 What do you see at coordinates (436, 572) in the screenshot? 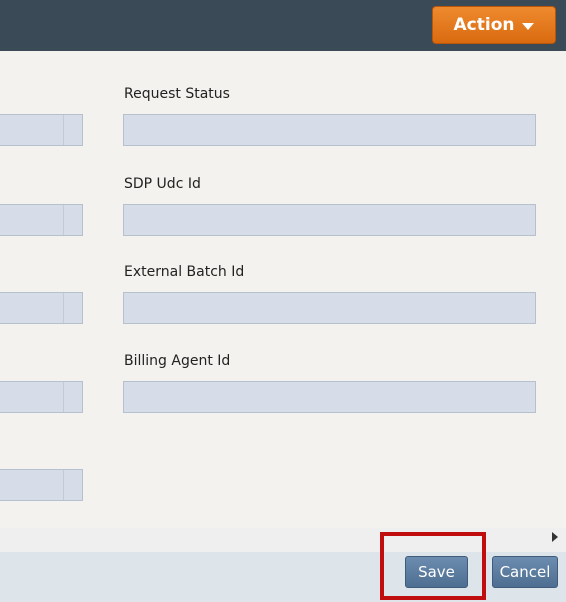
I see `save-button: Save` at bounding box center [436, 572].